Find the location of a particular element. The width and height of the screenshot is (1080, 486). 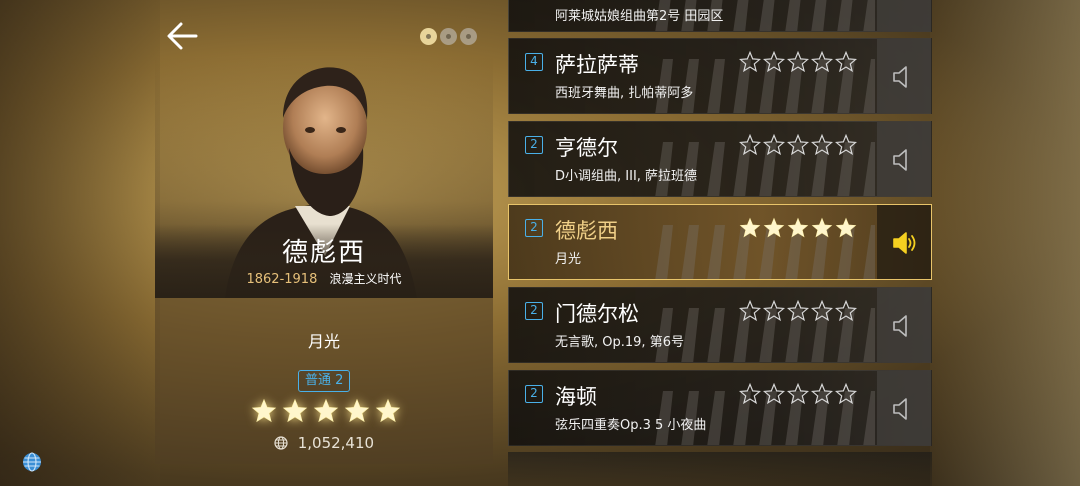

piece-rating is located at coordinates (326, 411).